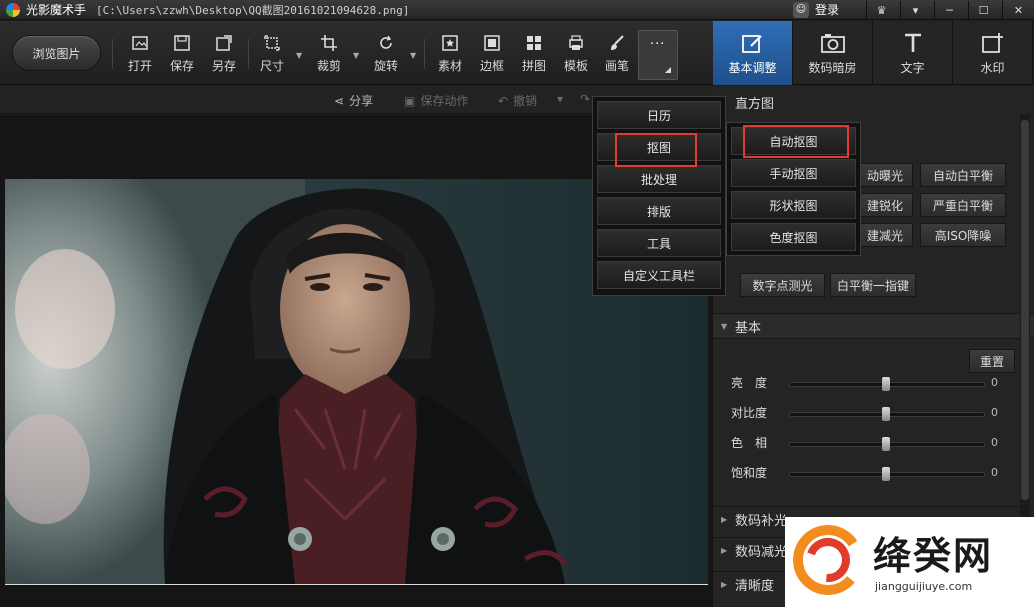  What do you see at coordinates (356, 55) in the screenshot?
I see `crop-dropdown-icon: ▼` at bounding box center [356, 55].